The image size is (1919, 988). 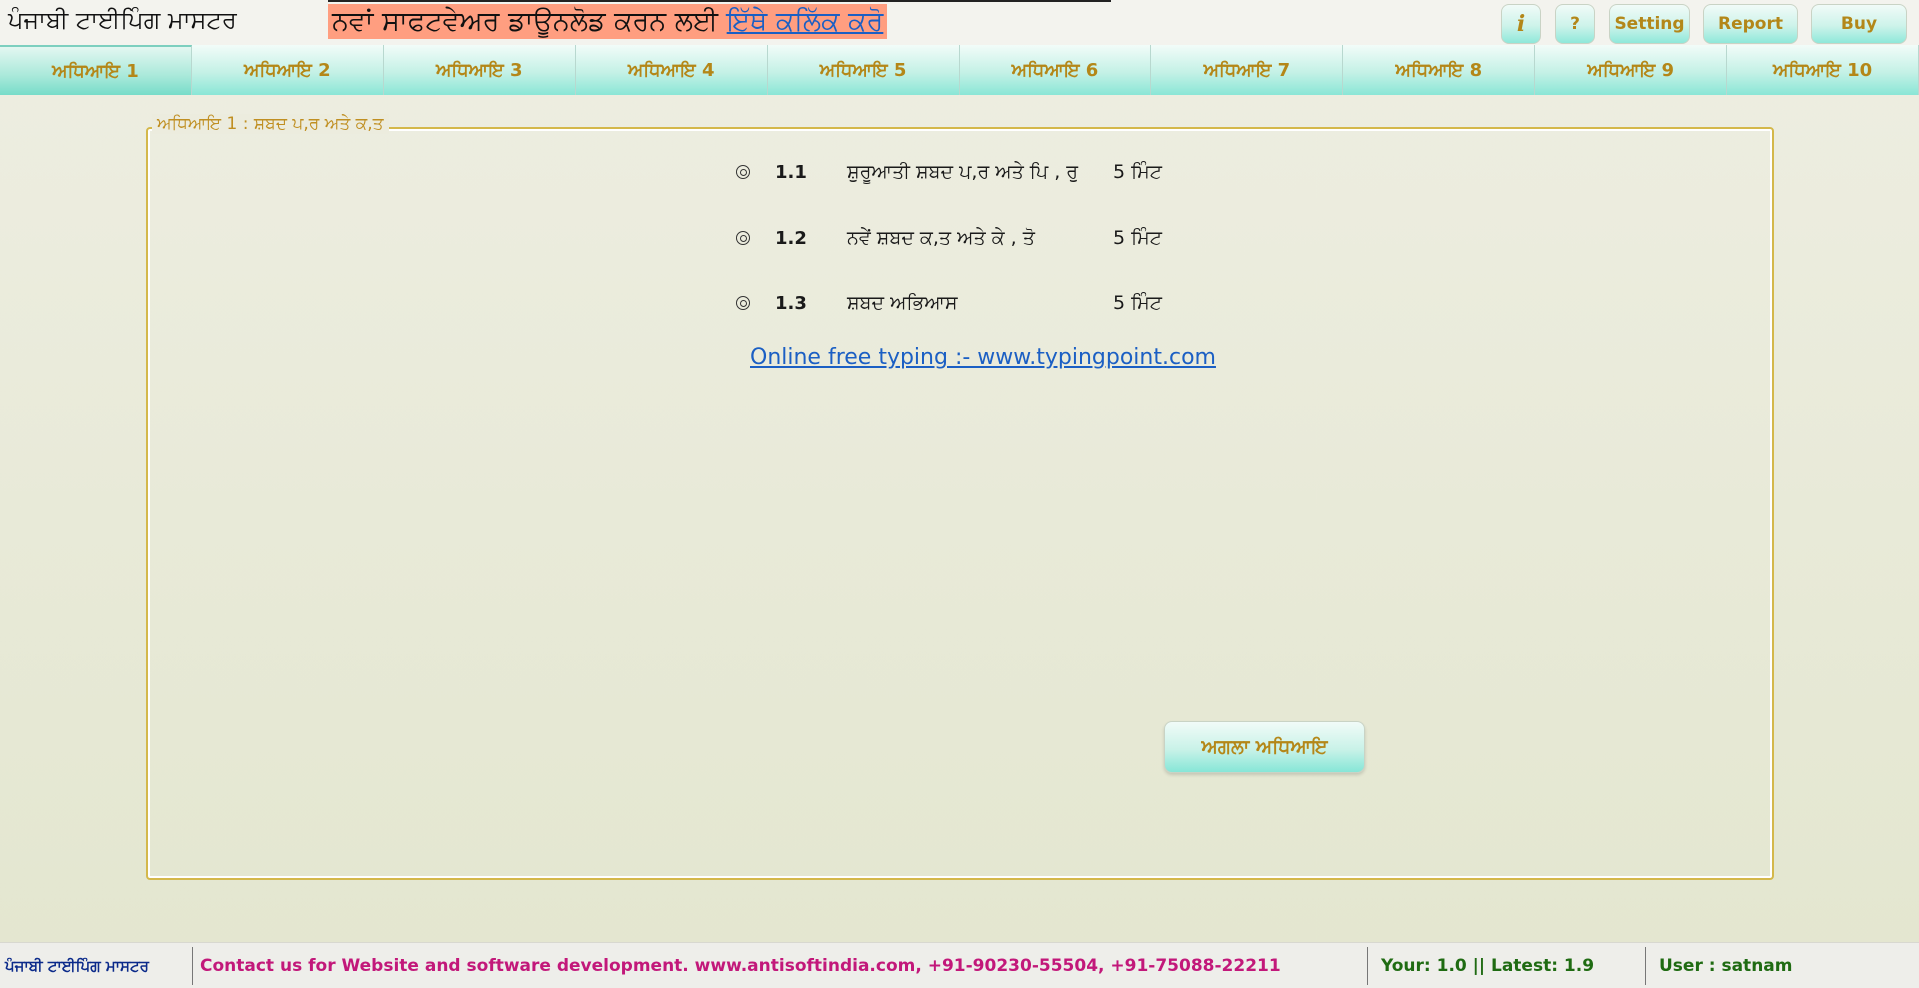 What do you see at coordinates (1631, 70) in the screenshot?
I see `tab-chapter-9: ਅਧਿਆਇ 9` at bounding box center [1631, 70].